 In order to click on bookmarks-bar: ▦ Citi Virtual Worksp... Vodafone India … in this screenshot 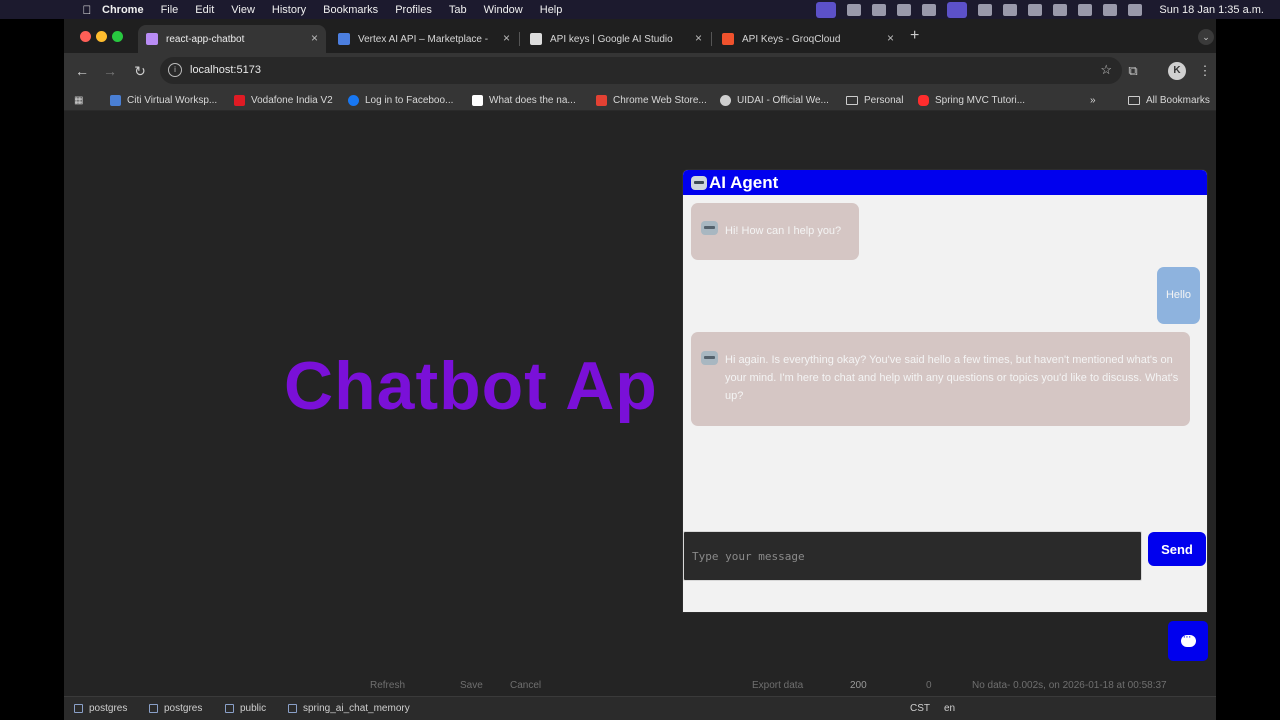, I will do `click(640, 100)`.